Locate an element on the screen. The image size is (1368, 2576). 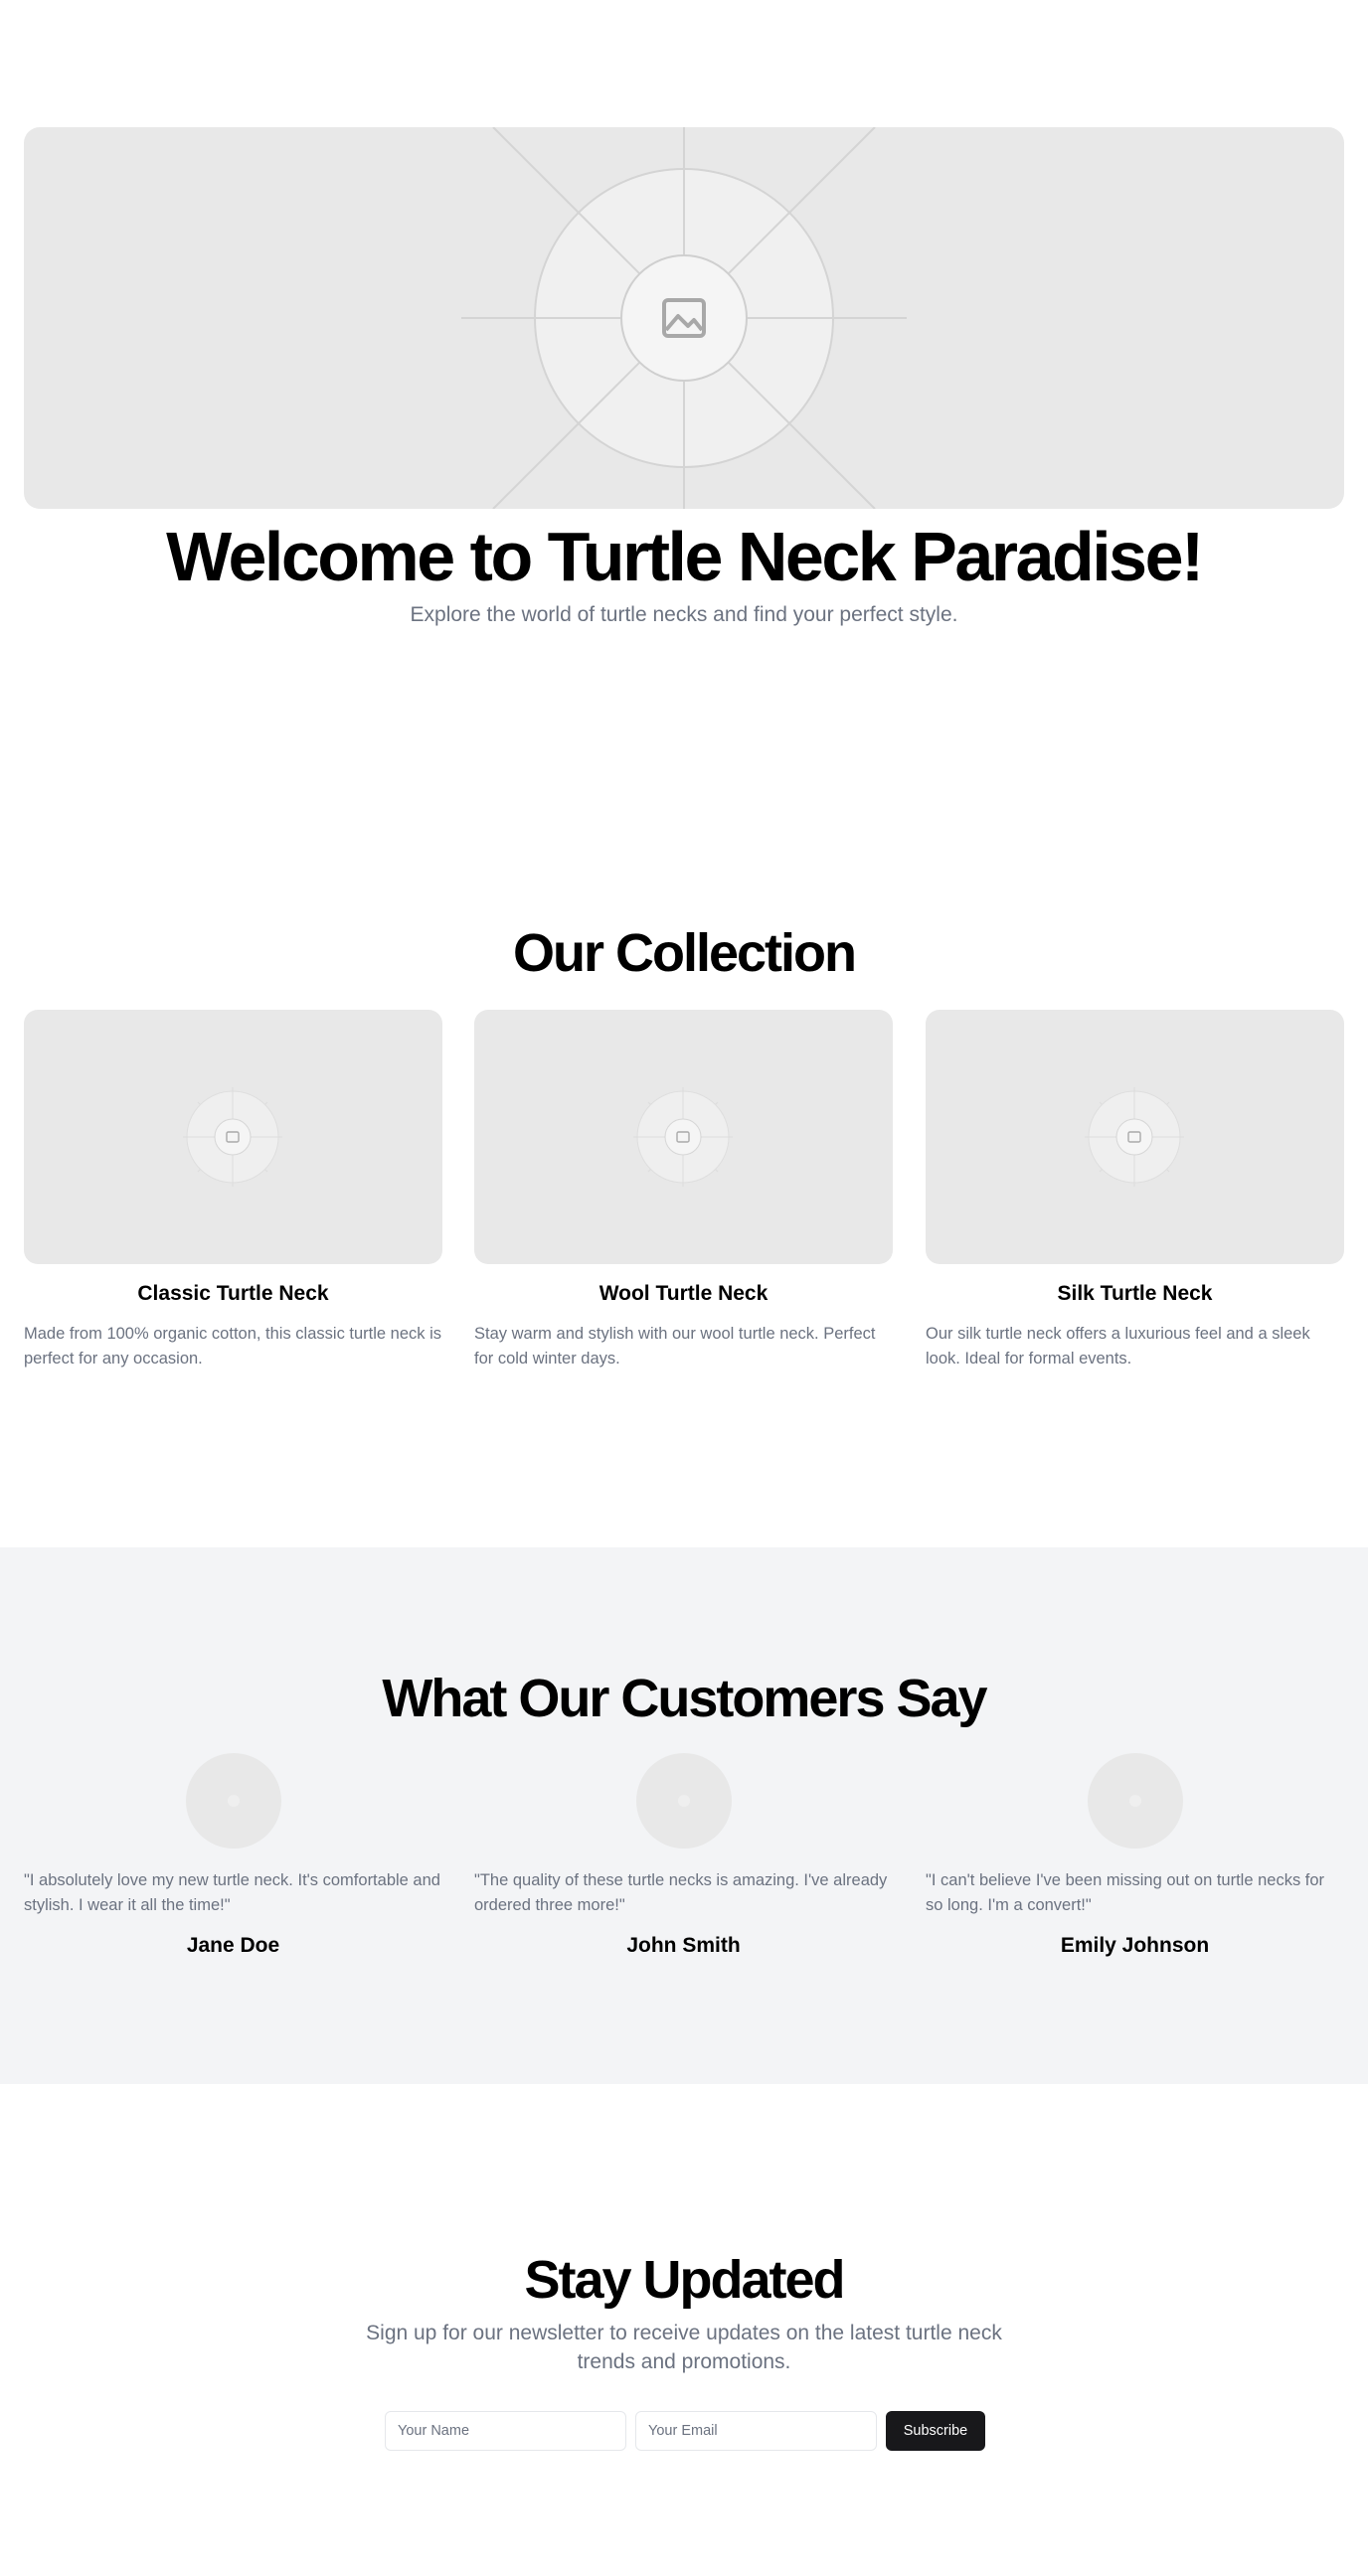
testimonial-author: John Smith is located at coordinates (683, 1945).